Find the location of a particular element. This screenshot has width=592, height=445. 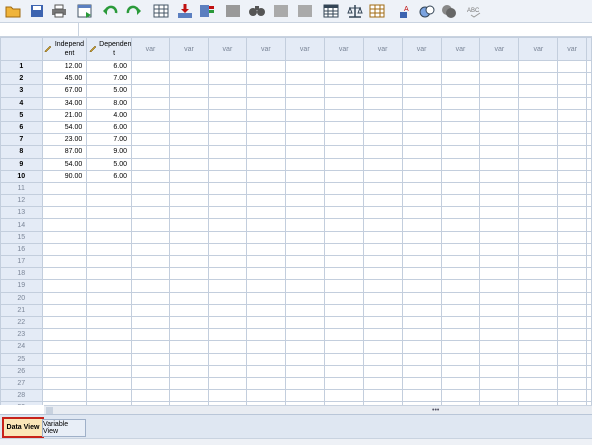

run-descriptives-icon is located at coordinates (233, 11).